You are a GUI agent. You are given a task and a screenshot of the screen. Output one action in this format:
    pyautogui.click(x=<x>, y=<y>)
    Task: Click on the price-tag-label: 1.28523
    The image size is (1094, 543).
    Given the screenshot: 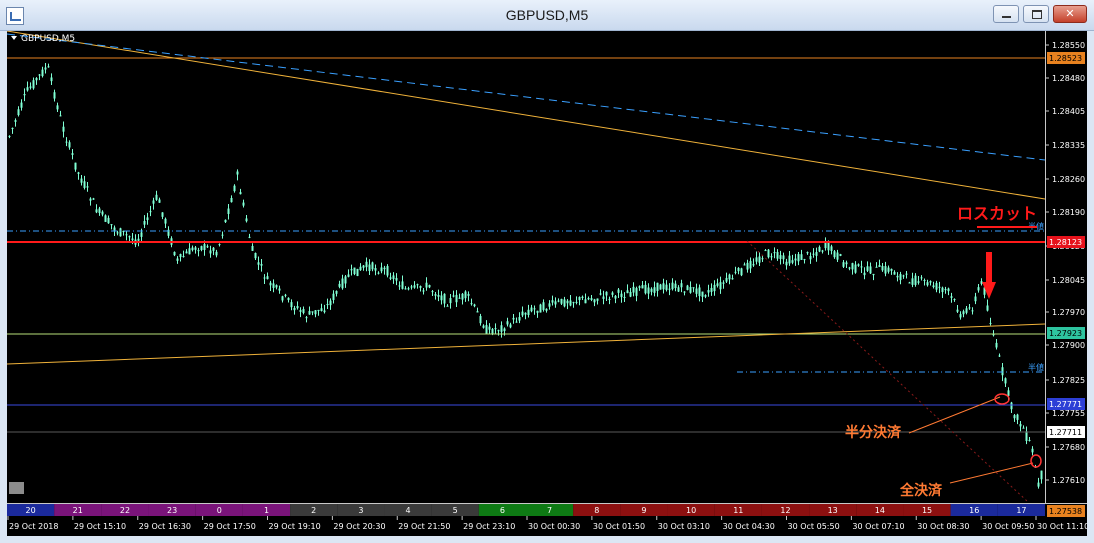 What is the action you would take?
    pyautogui.click(x=1065, y=58)
    